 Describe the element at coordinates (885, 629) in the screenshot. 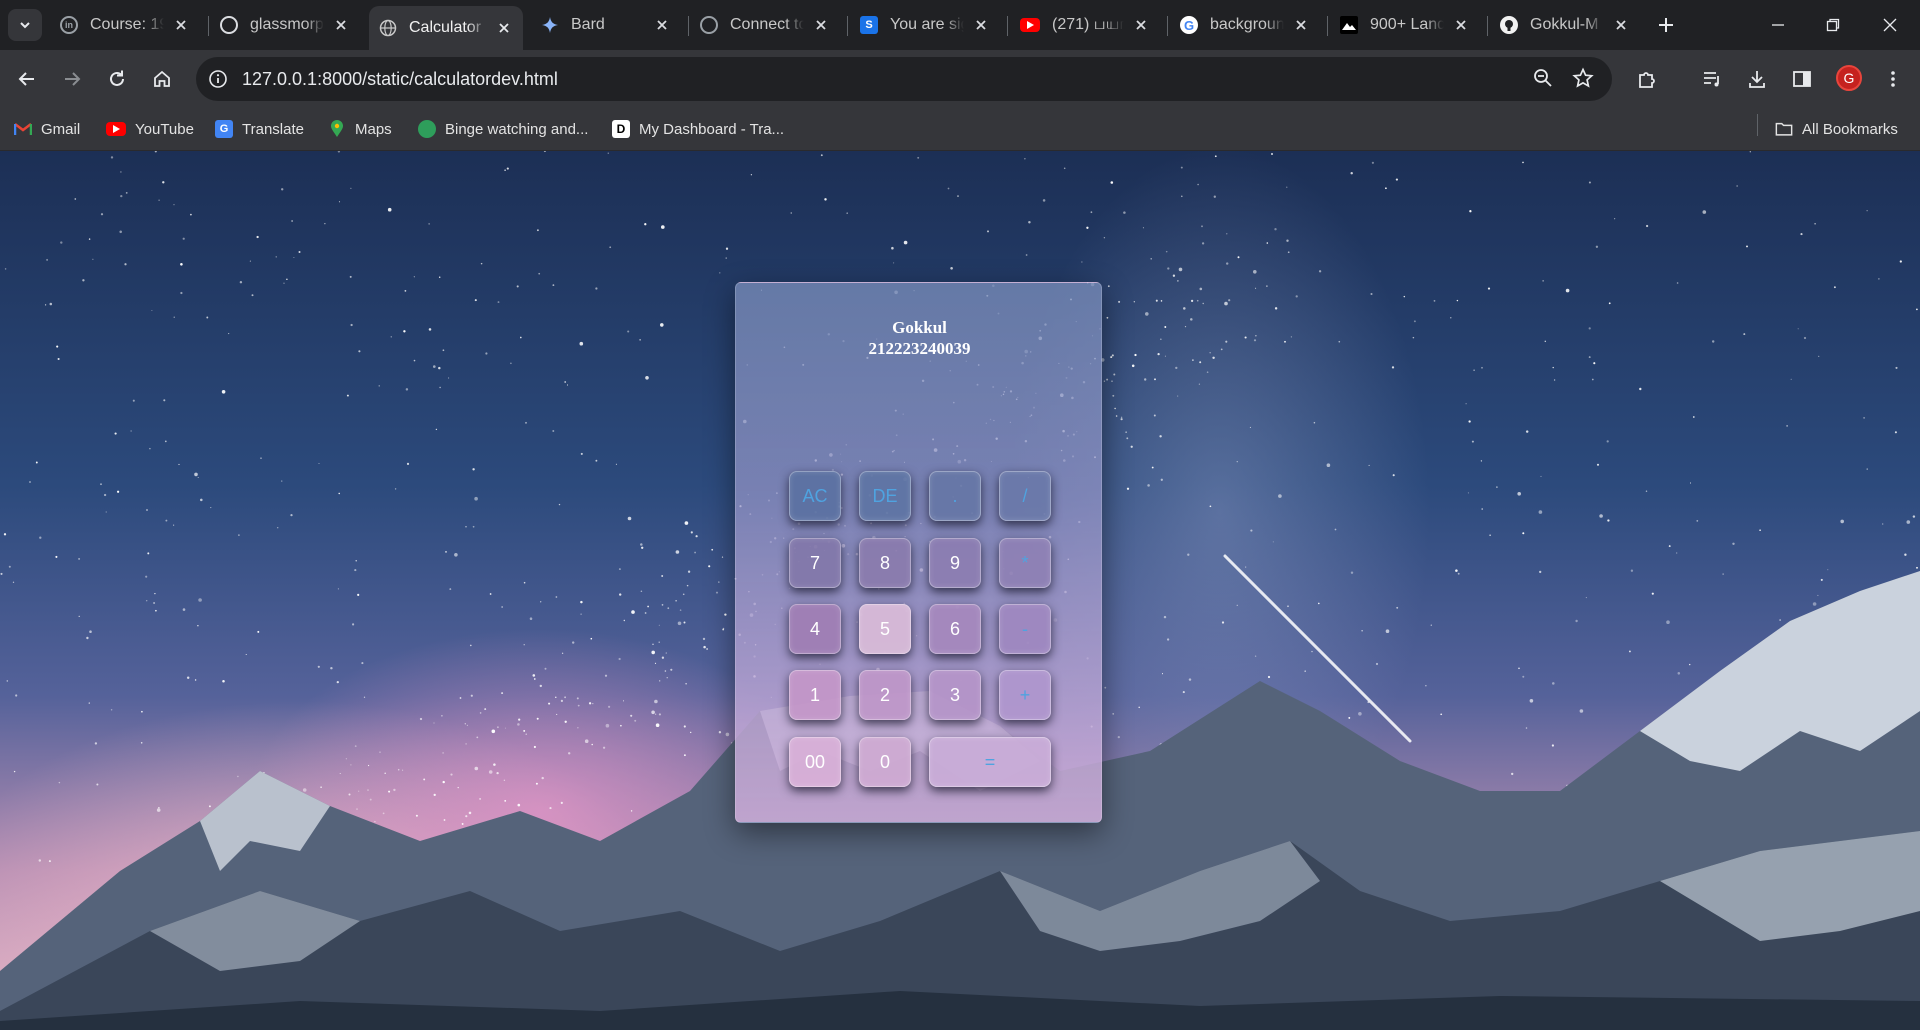

I see `five-button: 5` at that location.